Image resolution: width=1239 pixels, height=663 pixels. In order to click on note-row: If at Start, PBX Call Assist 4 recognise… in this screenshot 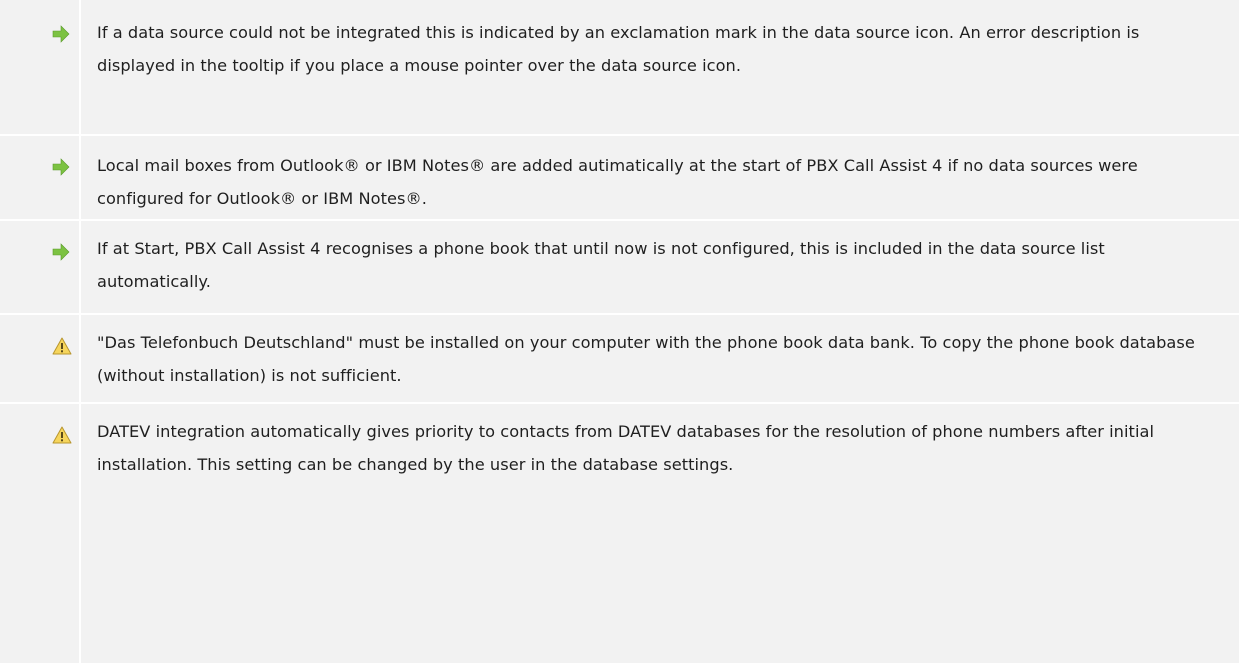, I will do `click(619, 267)`.